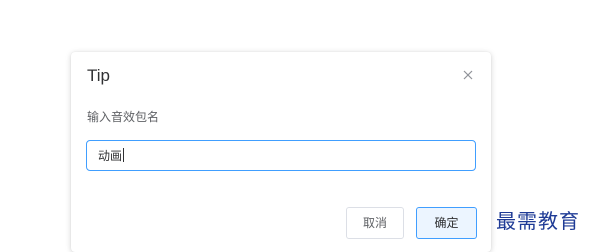 Image resolution: width=616 pixels, height=252 pixels. What do you see at coordinates (98, 75) in the screenshot?
I see `dialog-title: Tip` at bounding box center [98, 75].